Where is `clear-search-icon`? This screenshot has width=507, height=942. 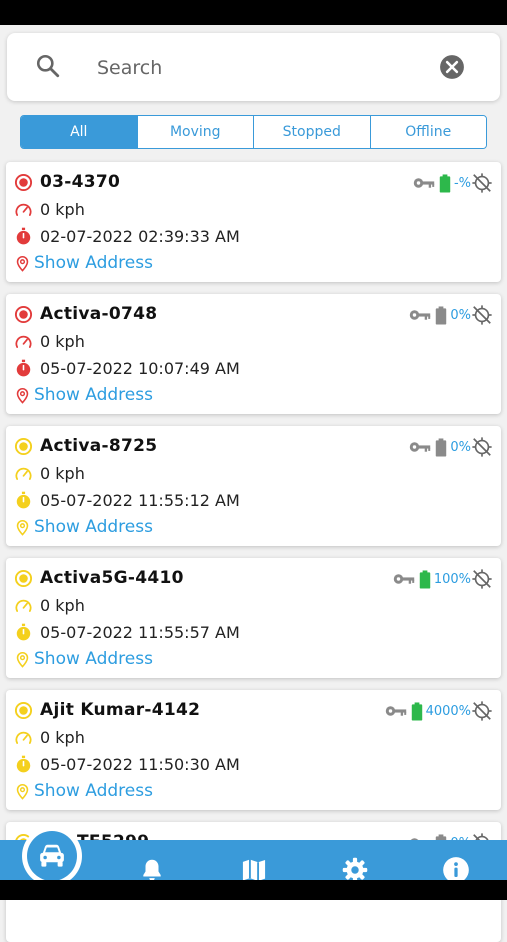
clear-search-icon is located at coordinates (452, 67).